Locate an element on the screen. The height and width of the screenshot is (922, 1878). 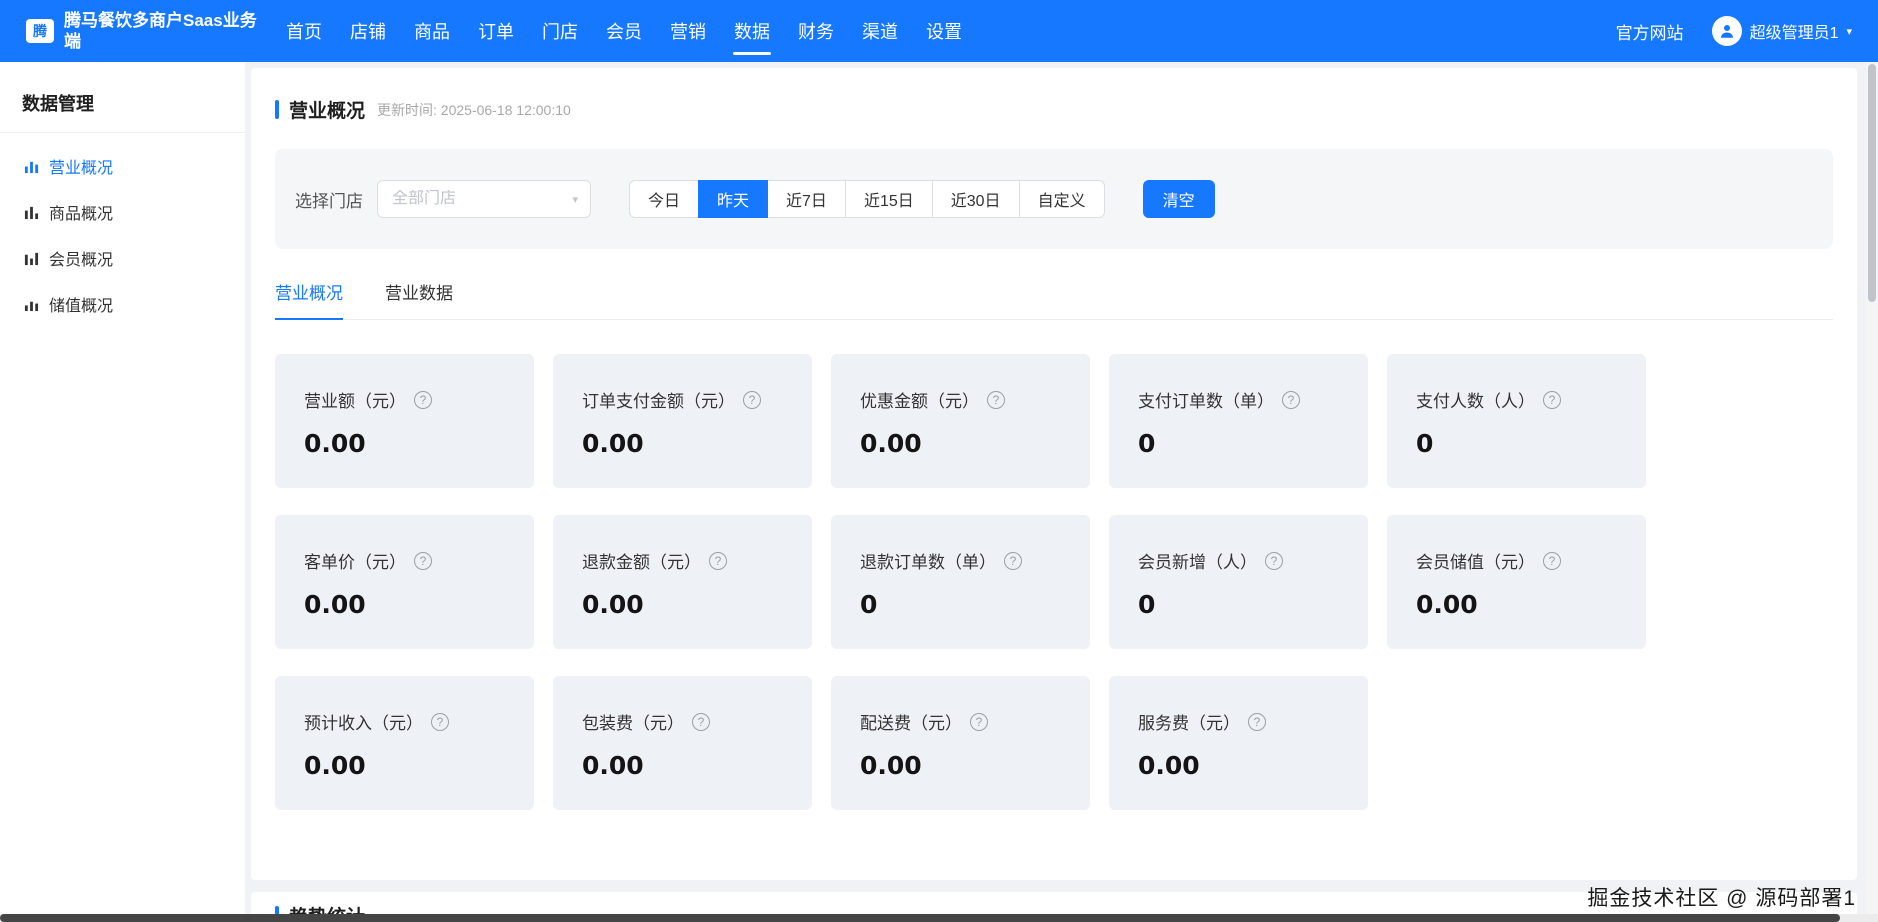
chevron-down-icon: ▾ is located at coordinates (575, 199).